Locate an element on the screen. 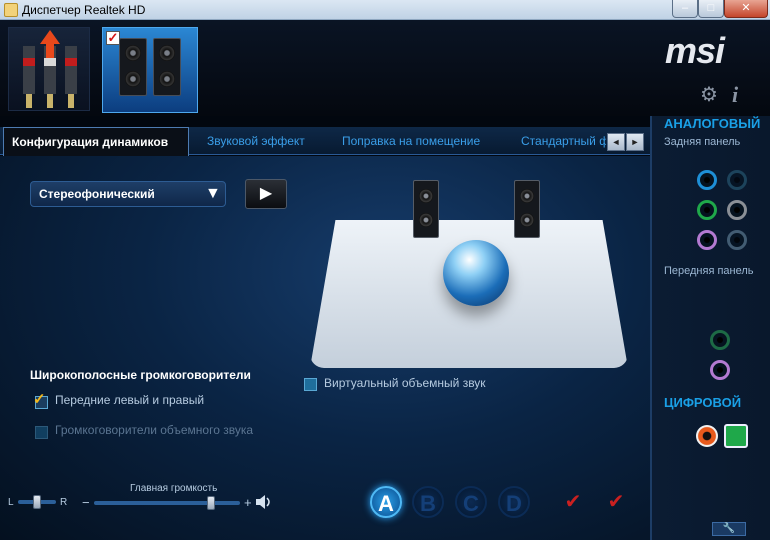  apply-check-icon: ✔ is located at coordinates (573, 502).